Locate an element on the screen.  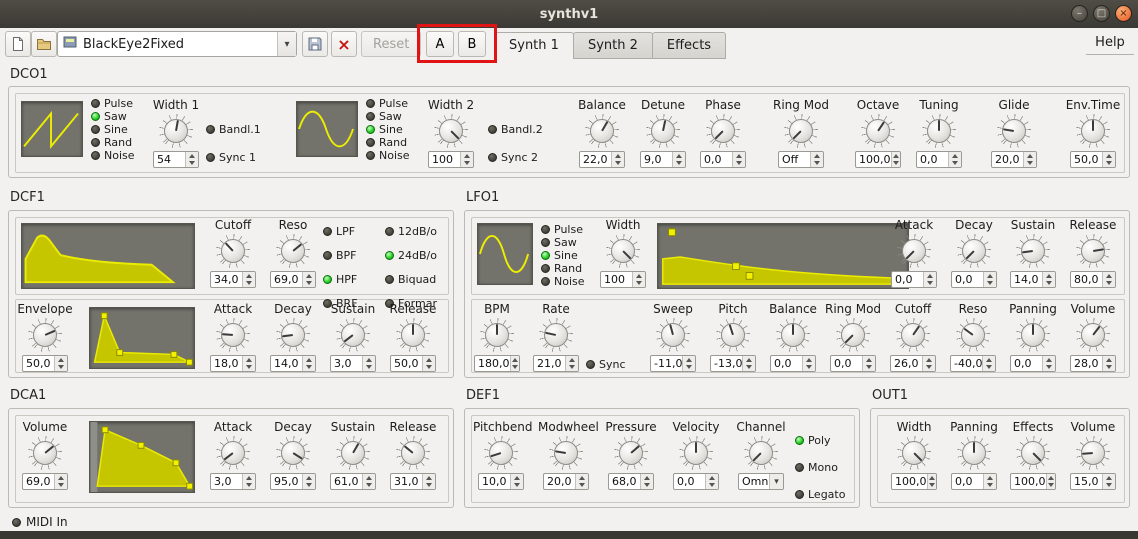
radio-mono: Mono is located at coordinates (820, 467).